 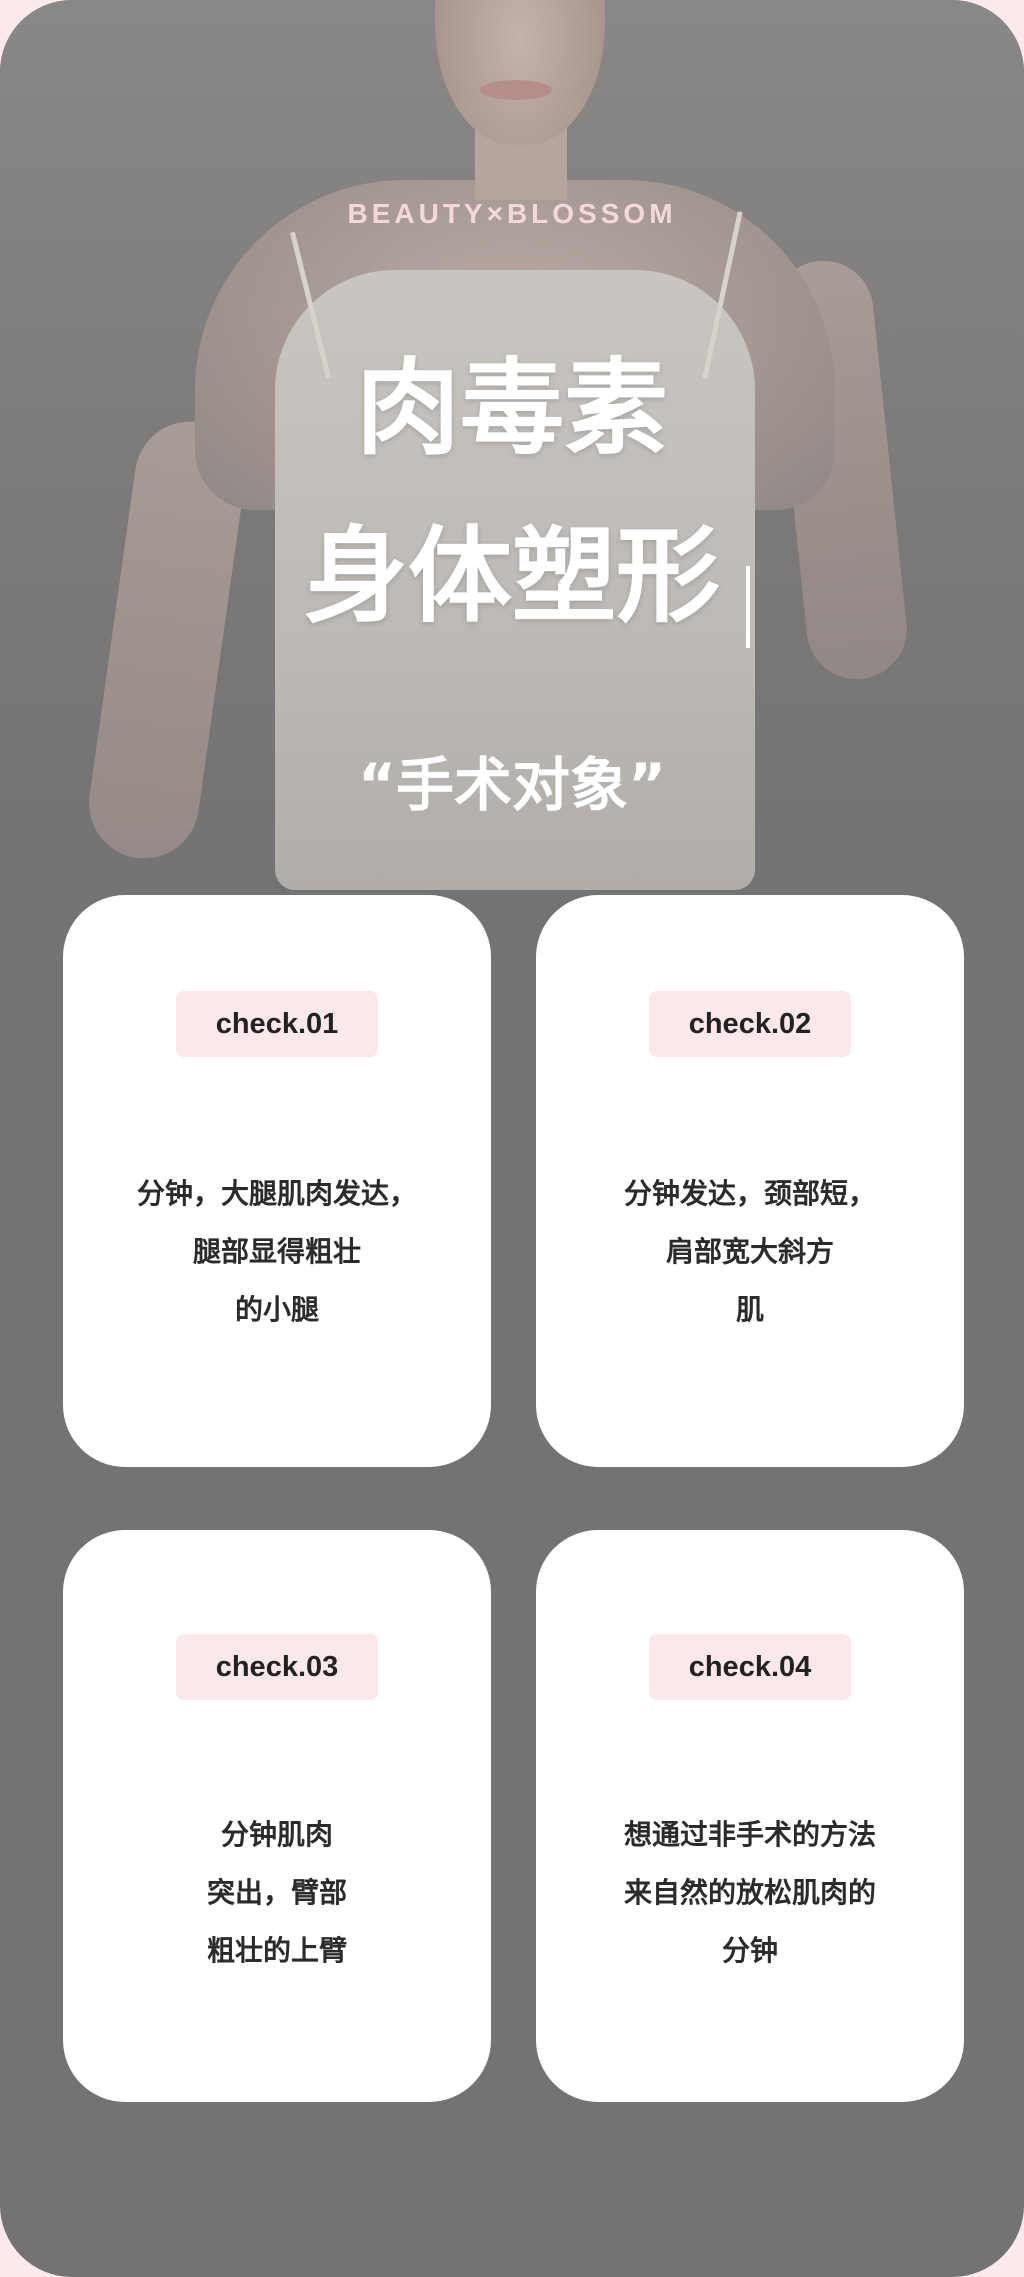 I want to click on description-line: 的小腿, so click(x=276, y=1309).